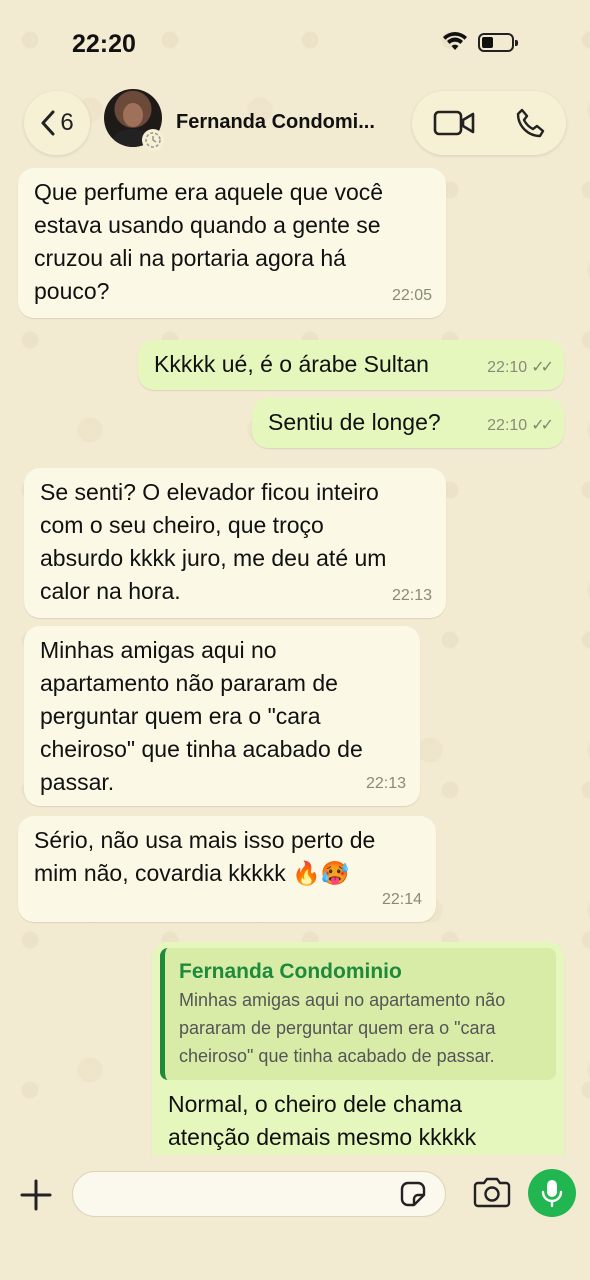 Image resolution: width=590 pixels, height=1280 pixels. I want to click on camera-icon, so click(492, 1193).